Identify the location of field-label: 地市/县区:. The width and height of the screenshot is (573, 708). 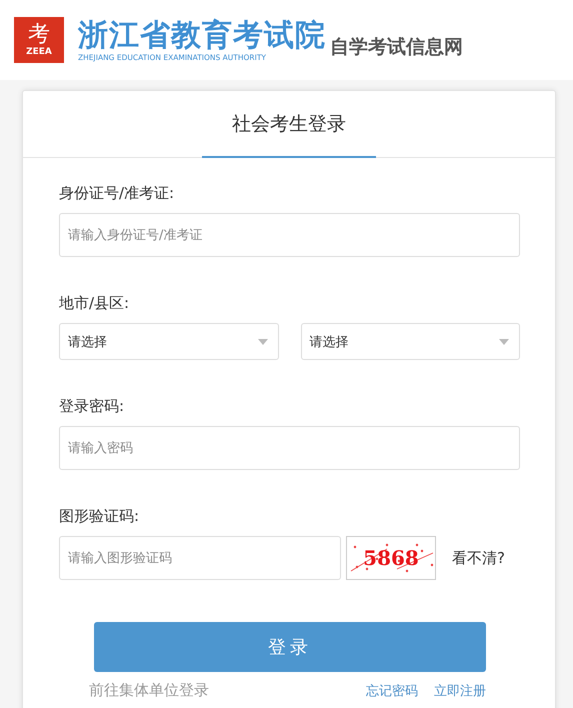
(94, 303).